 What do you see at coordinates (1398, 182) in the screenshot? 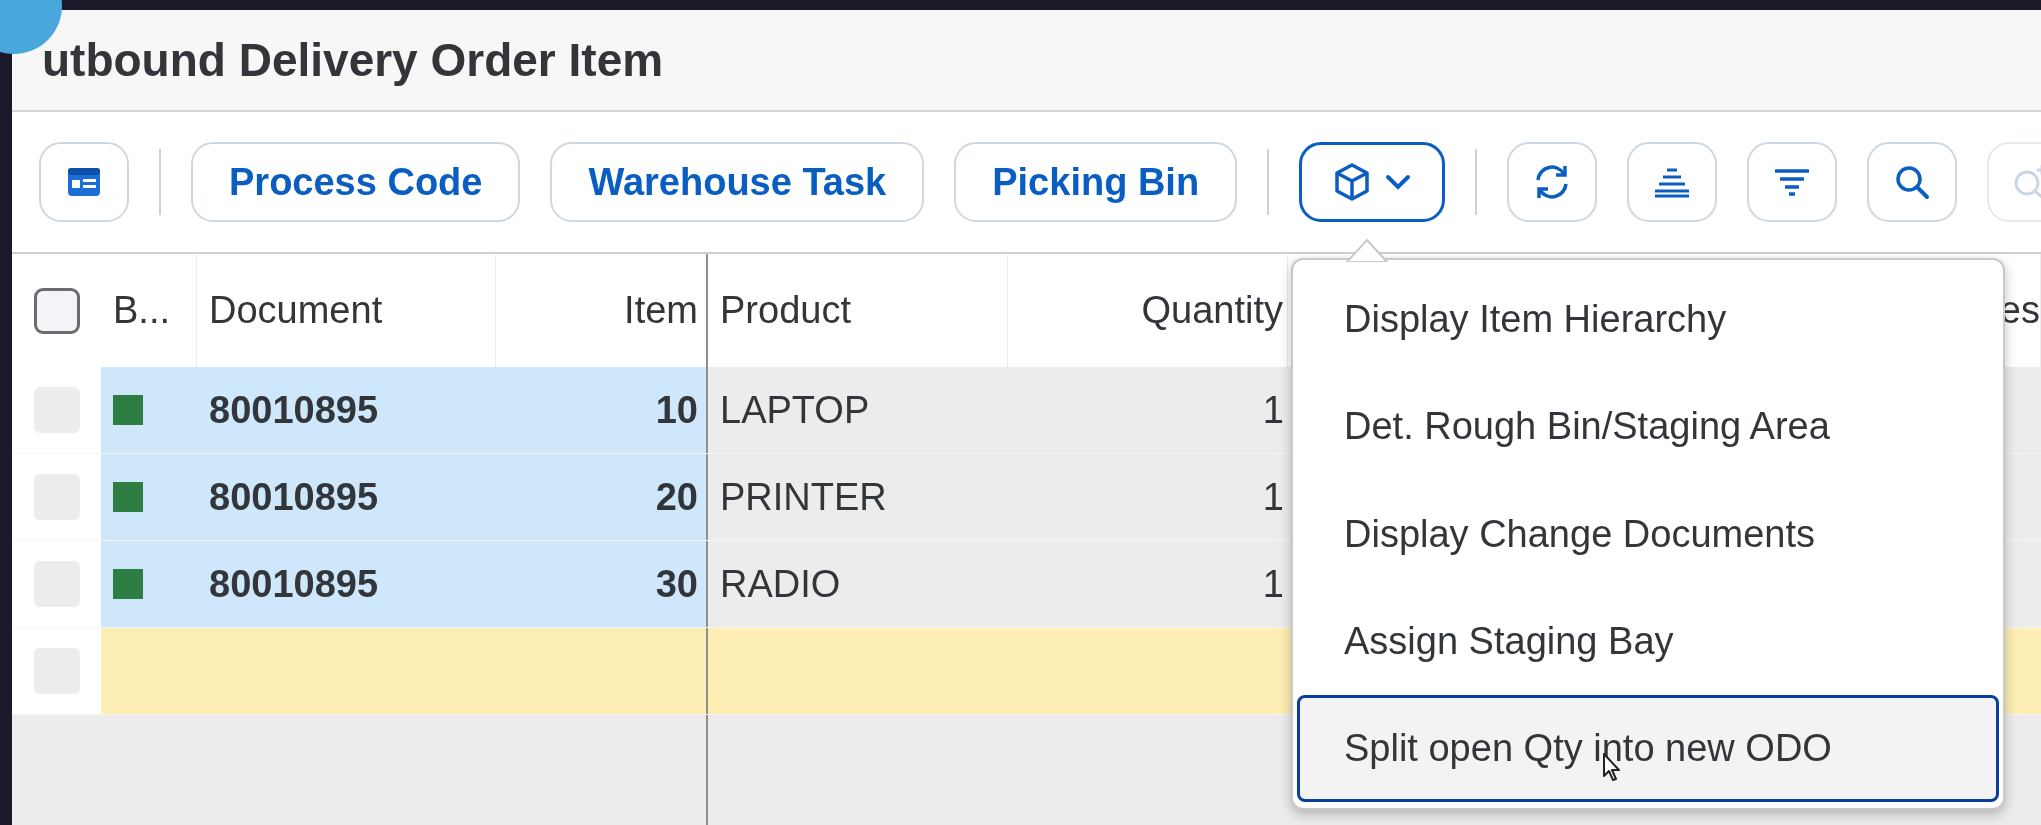
I see `chevron-down-icon` at bounding box center [1398, 182].